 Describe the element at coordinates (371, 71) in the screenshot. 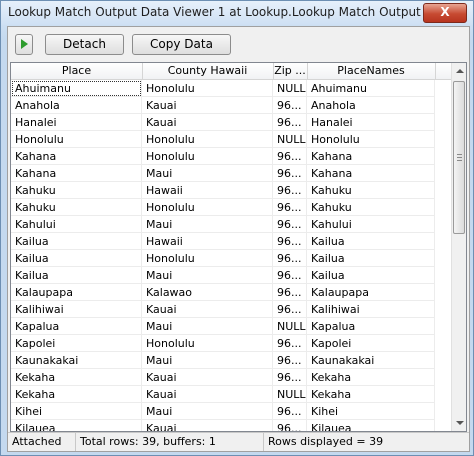

I see `column-header-placenames: PlaceNames` at that location.